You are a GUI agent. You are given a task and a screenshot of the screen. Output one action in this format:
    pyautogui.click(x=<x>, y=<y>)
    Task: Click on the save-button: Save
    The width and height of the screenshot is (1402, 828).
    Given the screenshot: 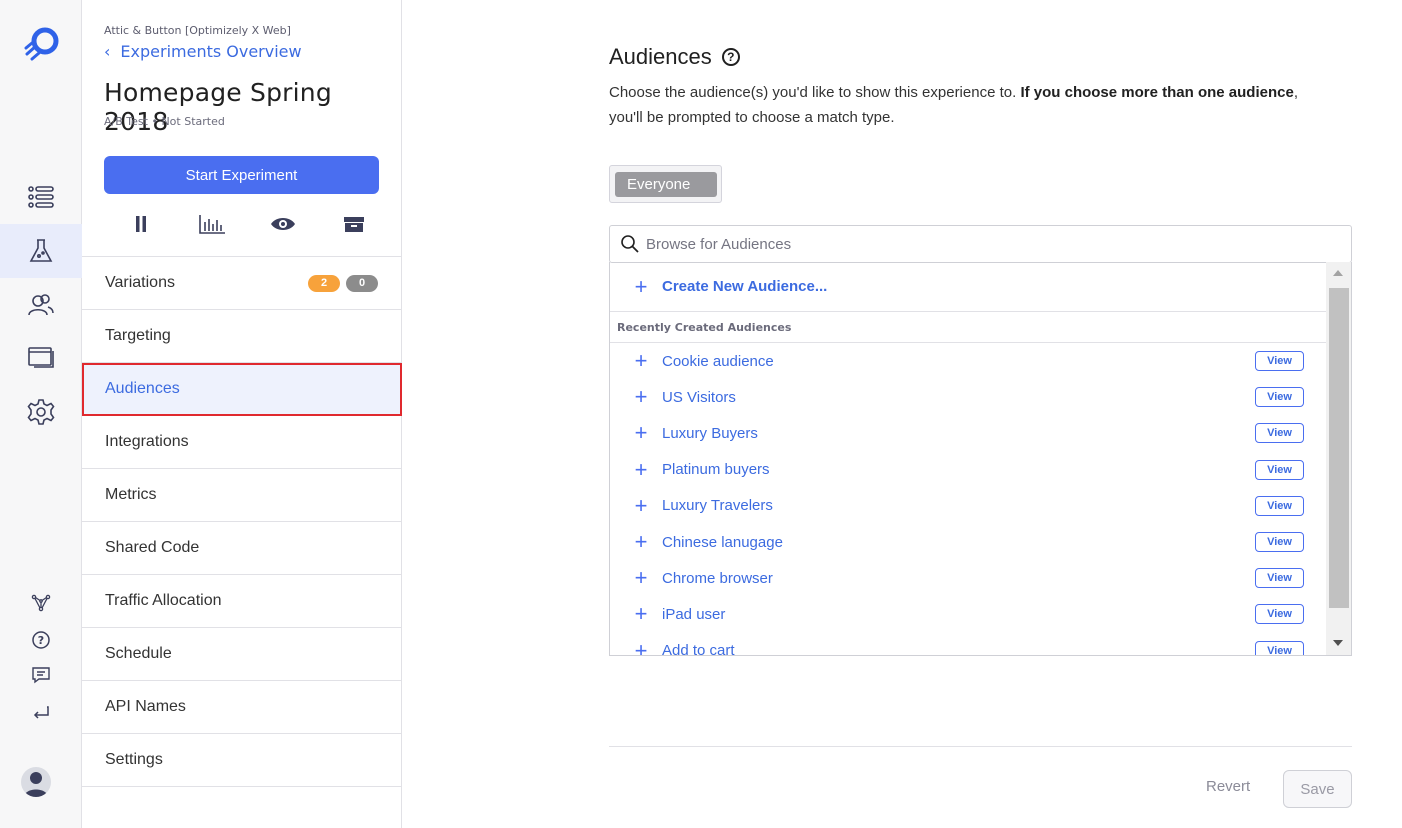 What is the action you would take?
    pyautogui.click(x=1317, y=789)
    